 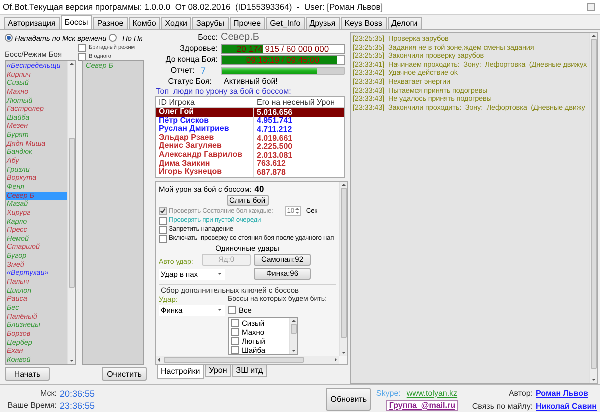 What do you see at coordinates (205, 155) in the screenshot?
I see `table-cell: Александр Гаврилов` at bounding box center [205, 155].